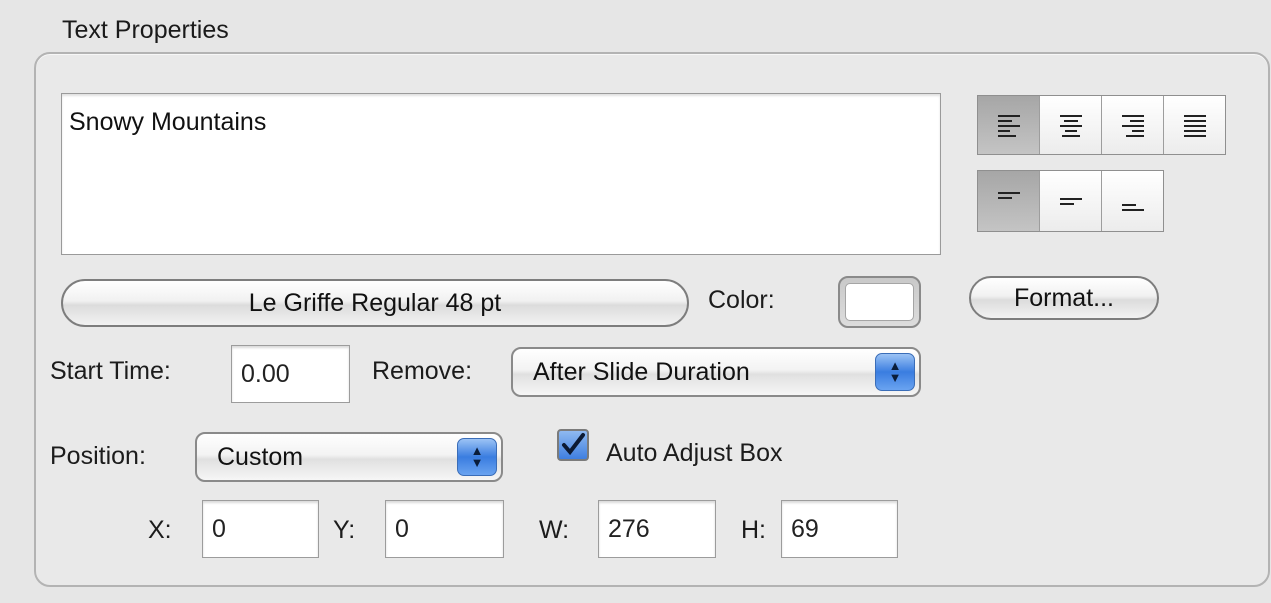 This screenshot has height=603, width=1271. Describe the element at coordinates (694, 453) in the screenshot. I see `auto-adjust-label: Auto Adjust Box` at that location.